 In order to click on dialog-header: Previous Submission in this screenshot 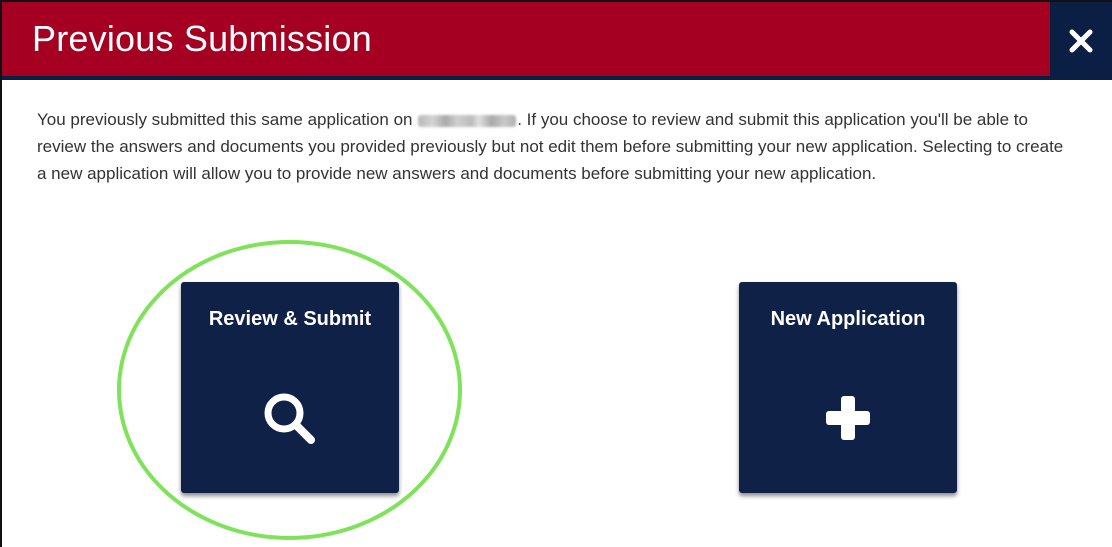, I will do `click(557, 41)`.